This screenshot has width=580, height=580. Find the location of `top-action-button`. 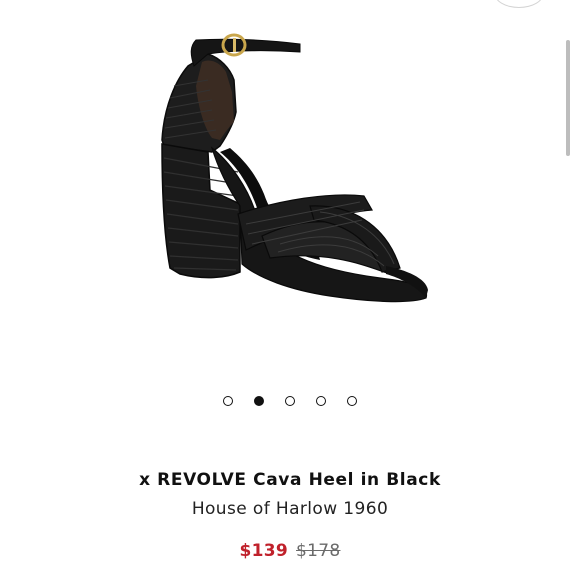

top-action-button is located at coordinates (519, 4).